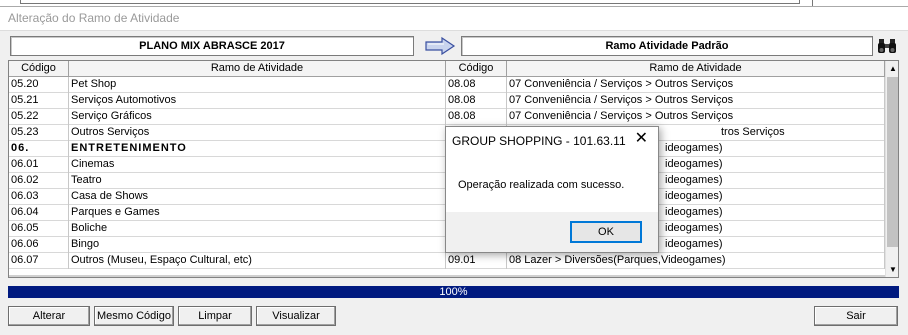 The image size is (908, 335). I want to click on progress-bar: 100%, so click(453, 292).